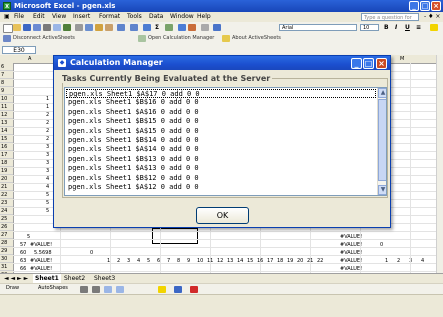  Describe the element at coordinates (47, 211) in the screenshot. I see `cell-a24: 5` at that location.